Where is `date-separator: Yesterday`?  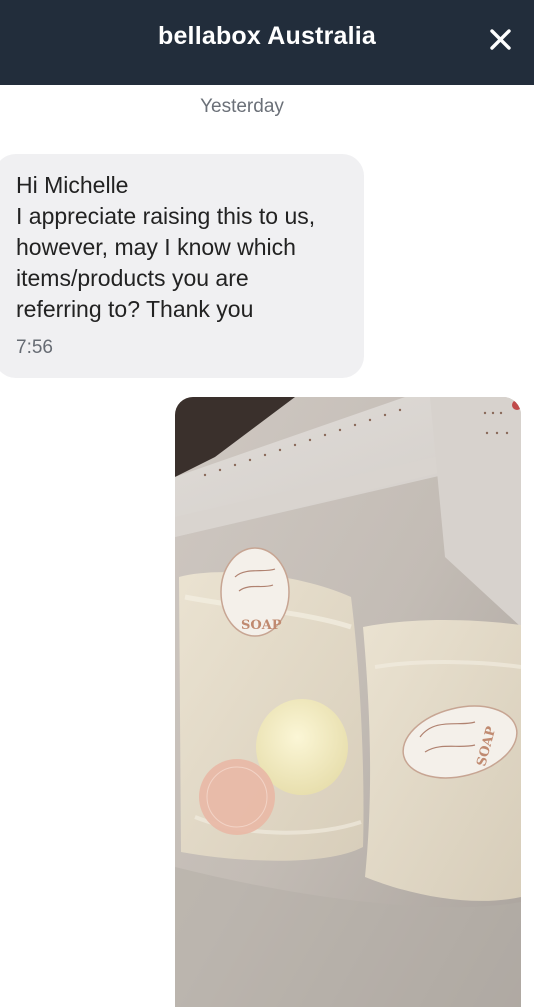
date-separator: Yesterday is located at coordinates (242, 106).